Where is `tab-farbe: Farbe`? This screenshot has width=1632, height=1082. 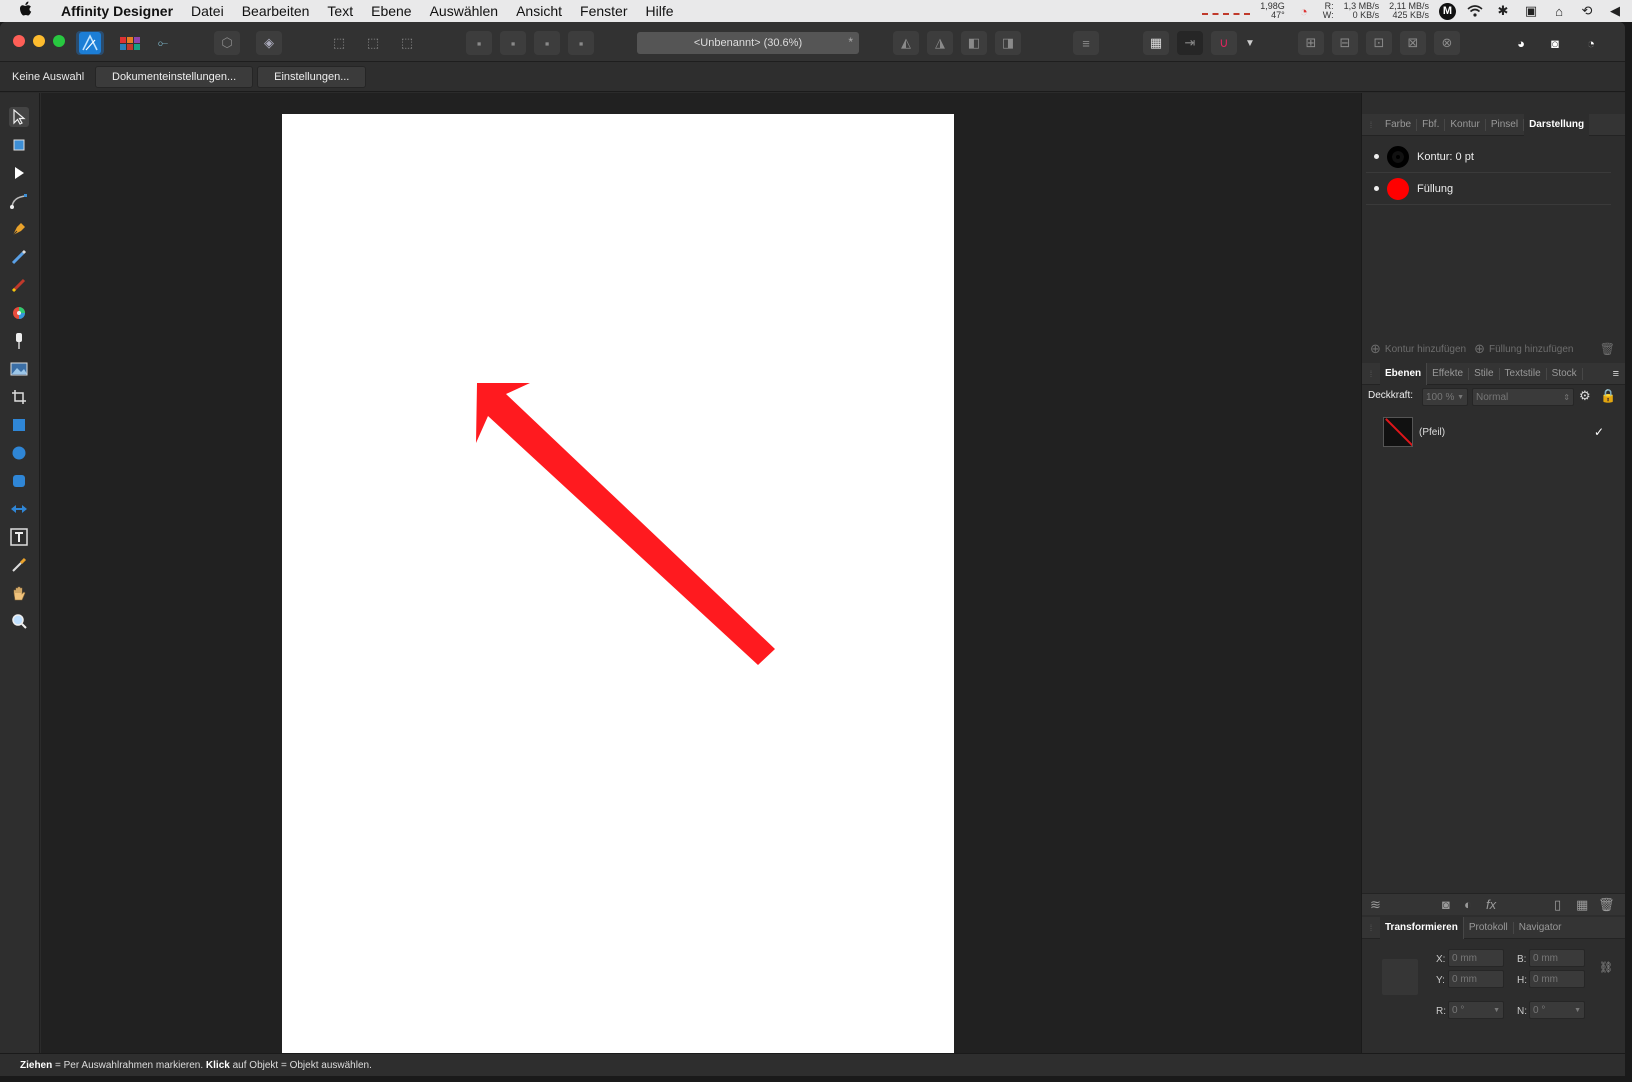
tab-farbe: Farbe is located at coordinates (1399, 124).